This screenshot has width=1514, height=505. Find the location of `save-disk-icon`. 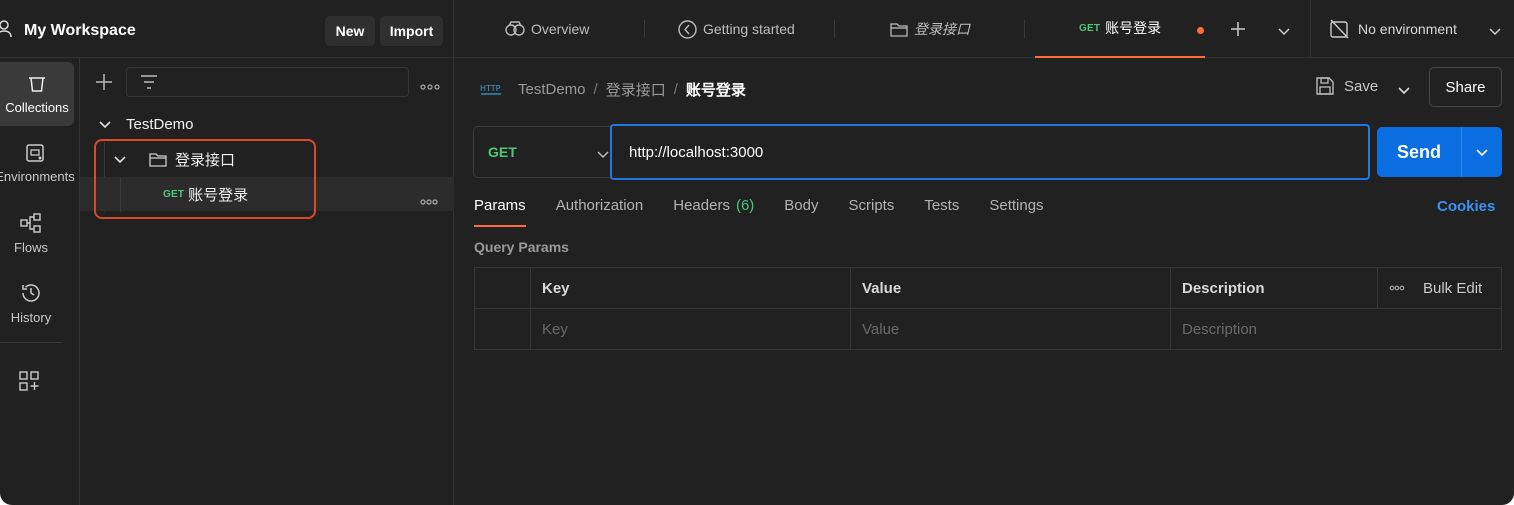

save-disk-icon is located at coordinates (1325, 86).